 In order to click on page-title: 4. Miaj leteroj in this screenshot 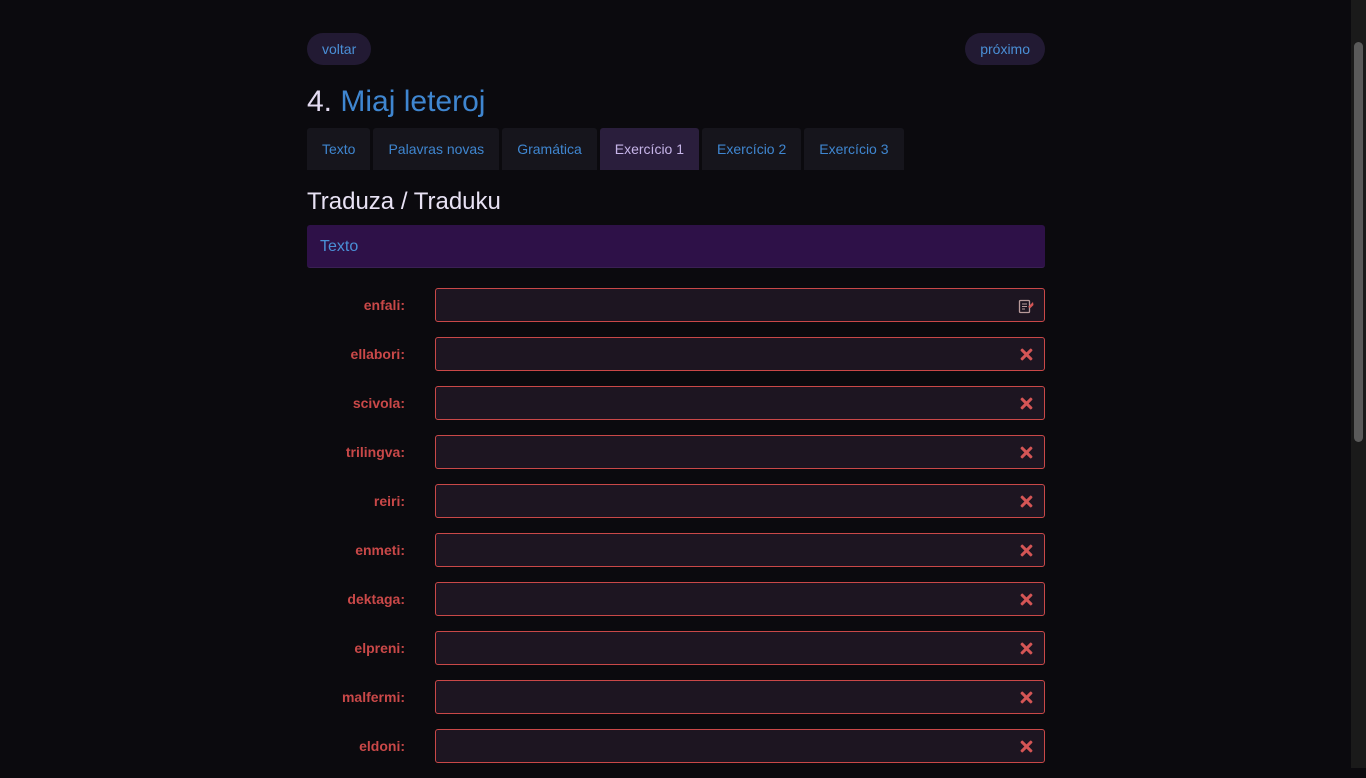, I will do `click(396, 102)`.